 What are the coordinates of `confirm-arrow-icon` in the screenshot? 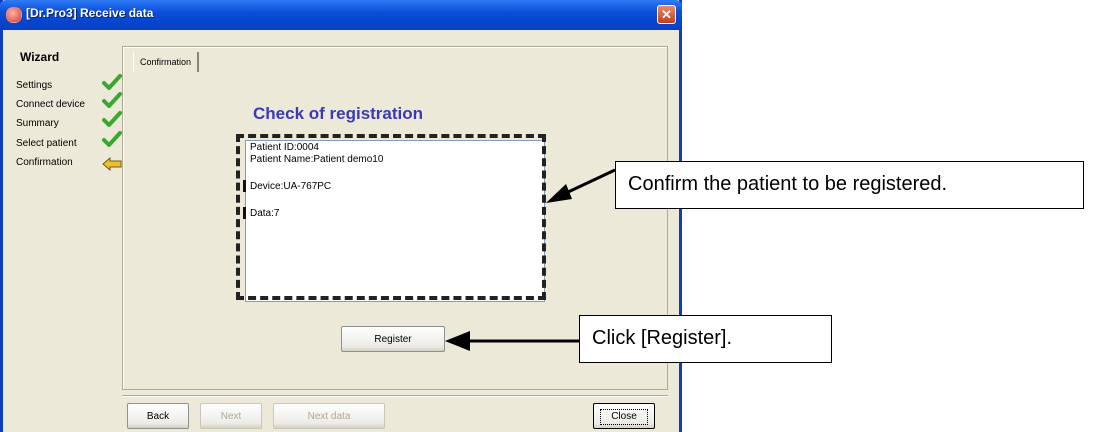 It's located at (581, 185).